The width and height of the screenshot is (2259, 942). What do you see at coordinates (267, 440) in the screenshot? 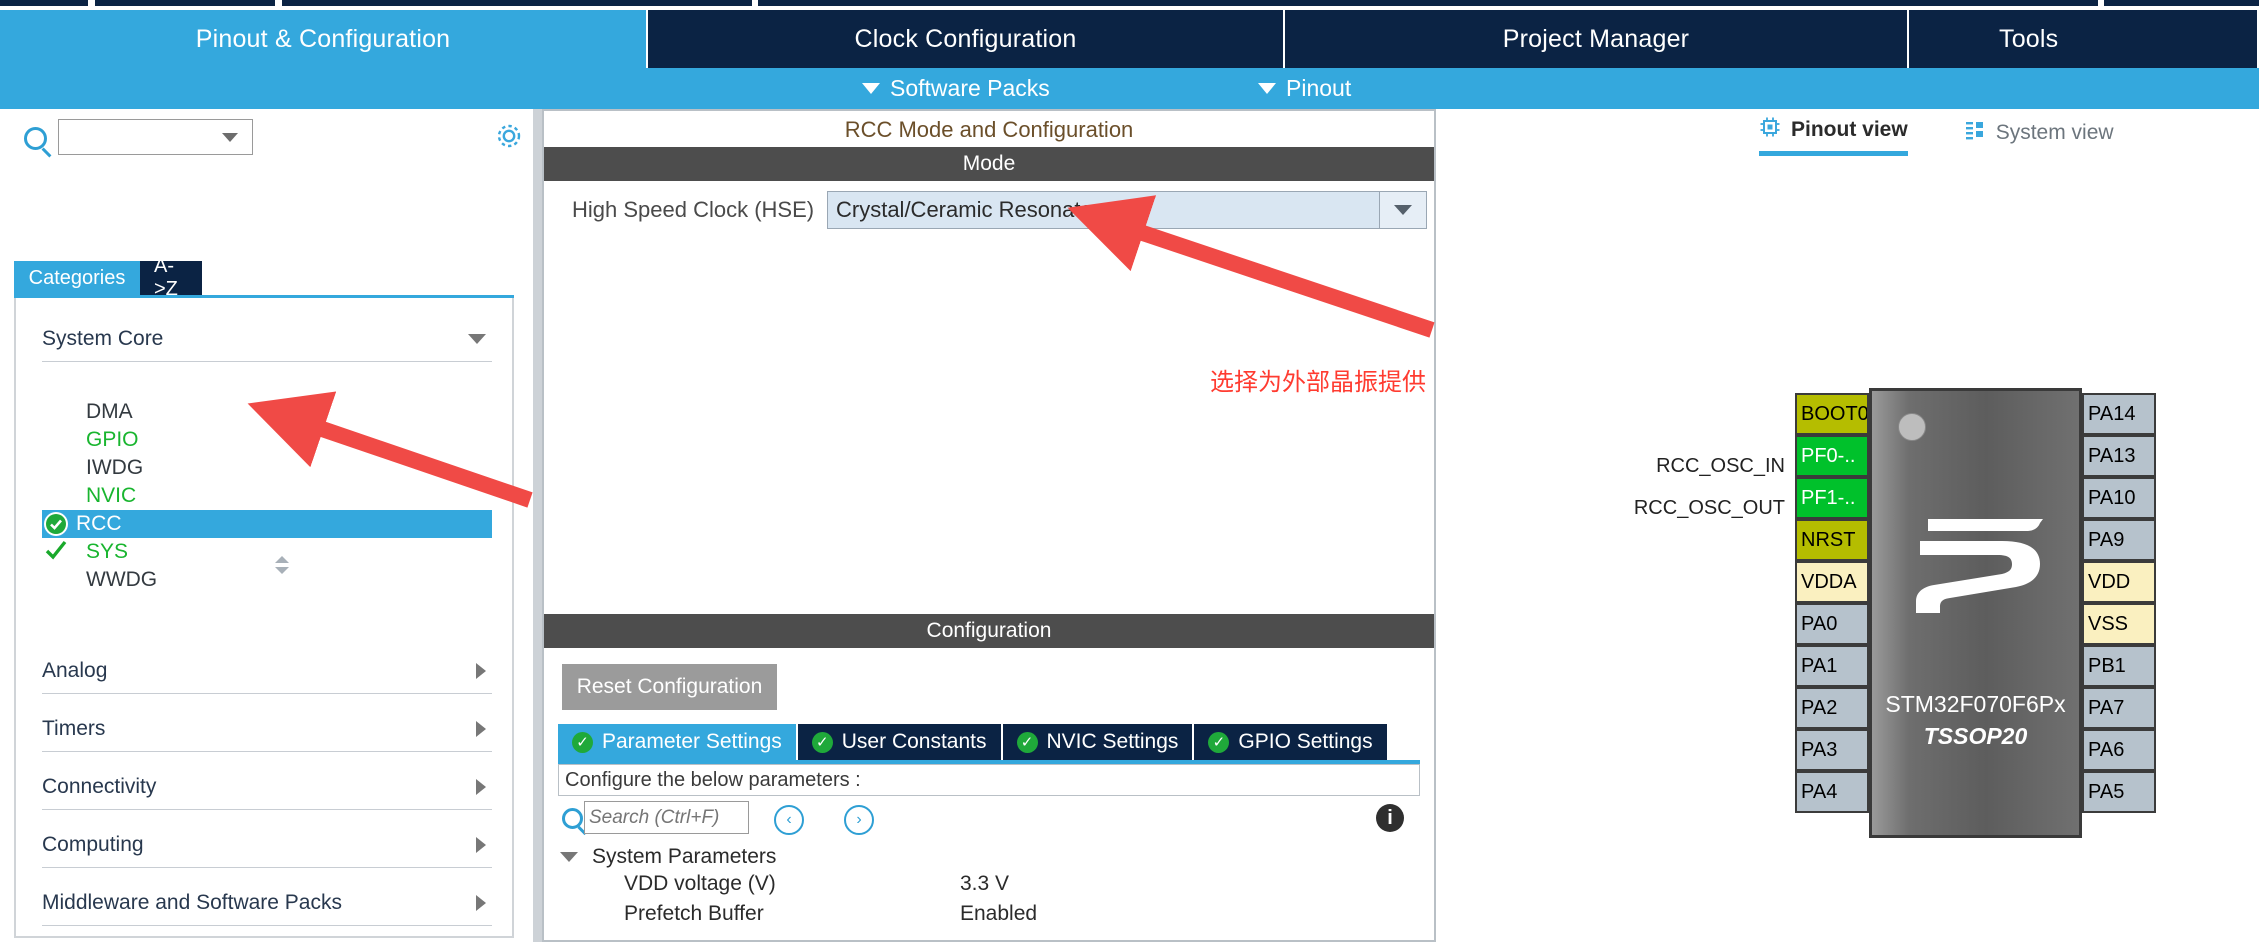
I see `sidebar-item-gpio: GPIO` at bounding box center [267, 440].